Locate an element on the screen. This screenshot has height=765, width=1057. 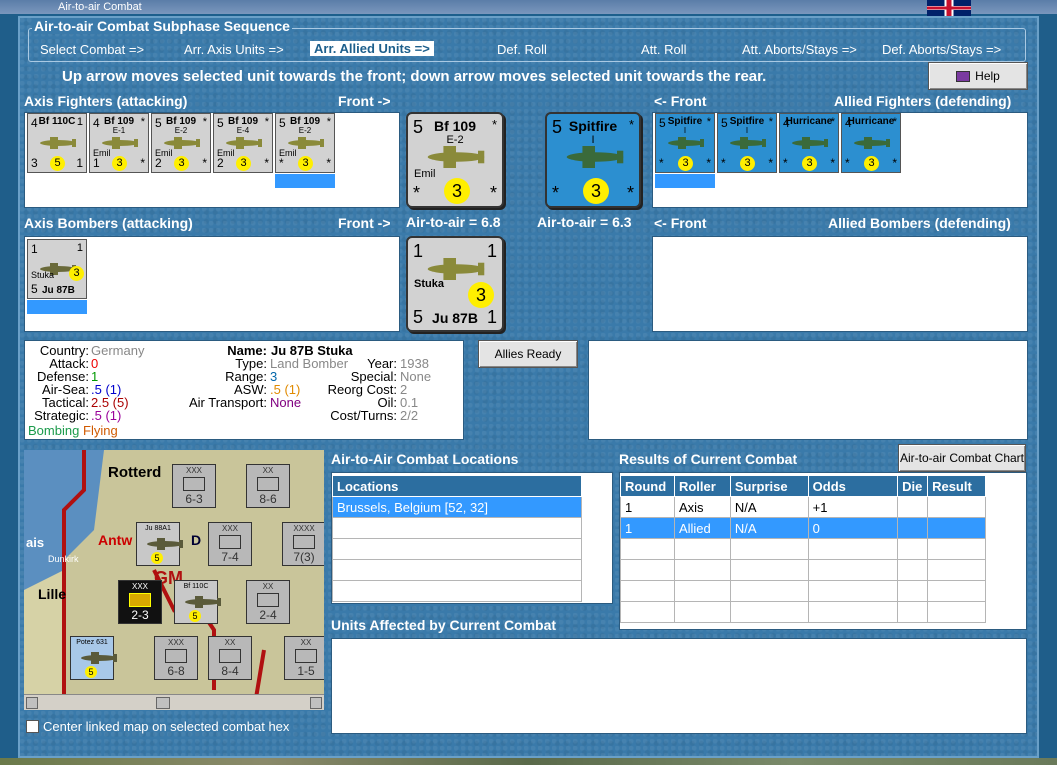
map-counter-value: 2-4 is located at coordinates (268, 615).